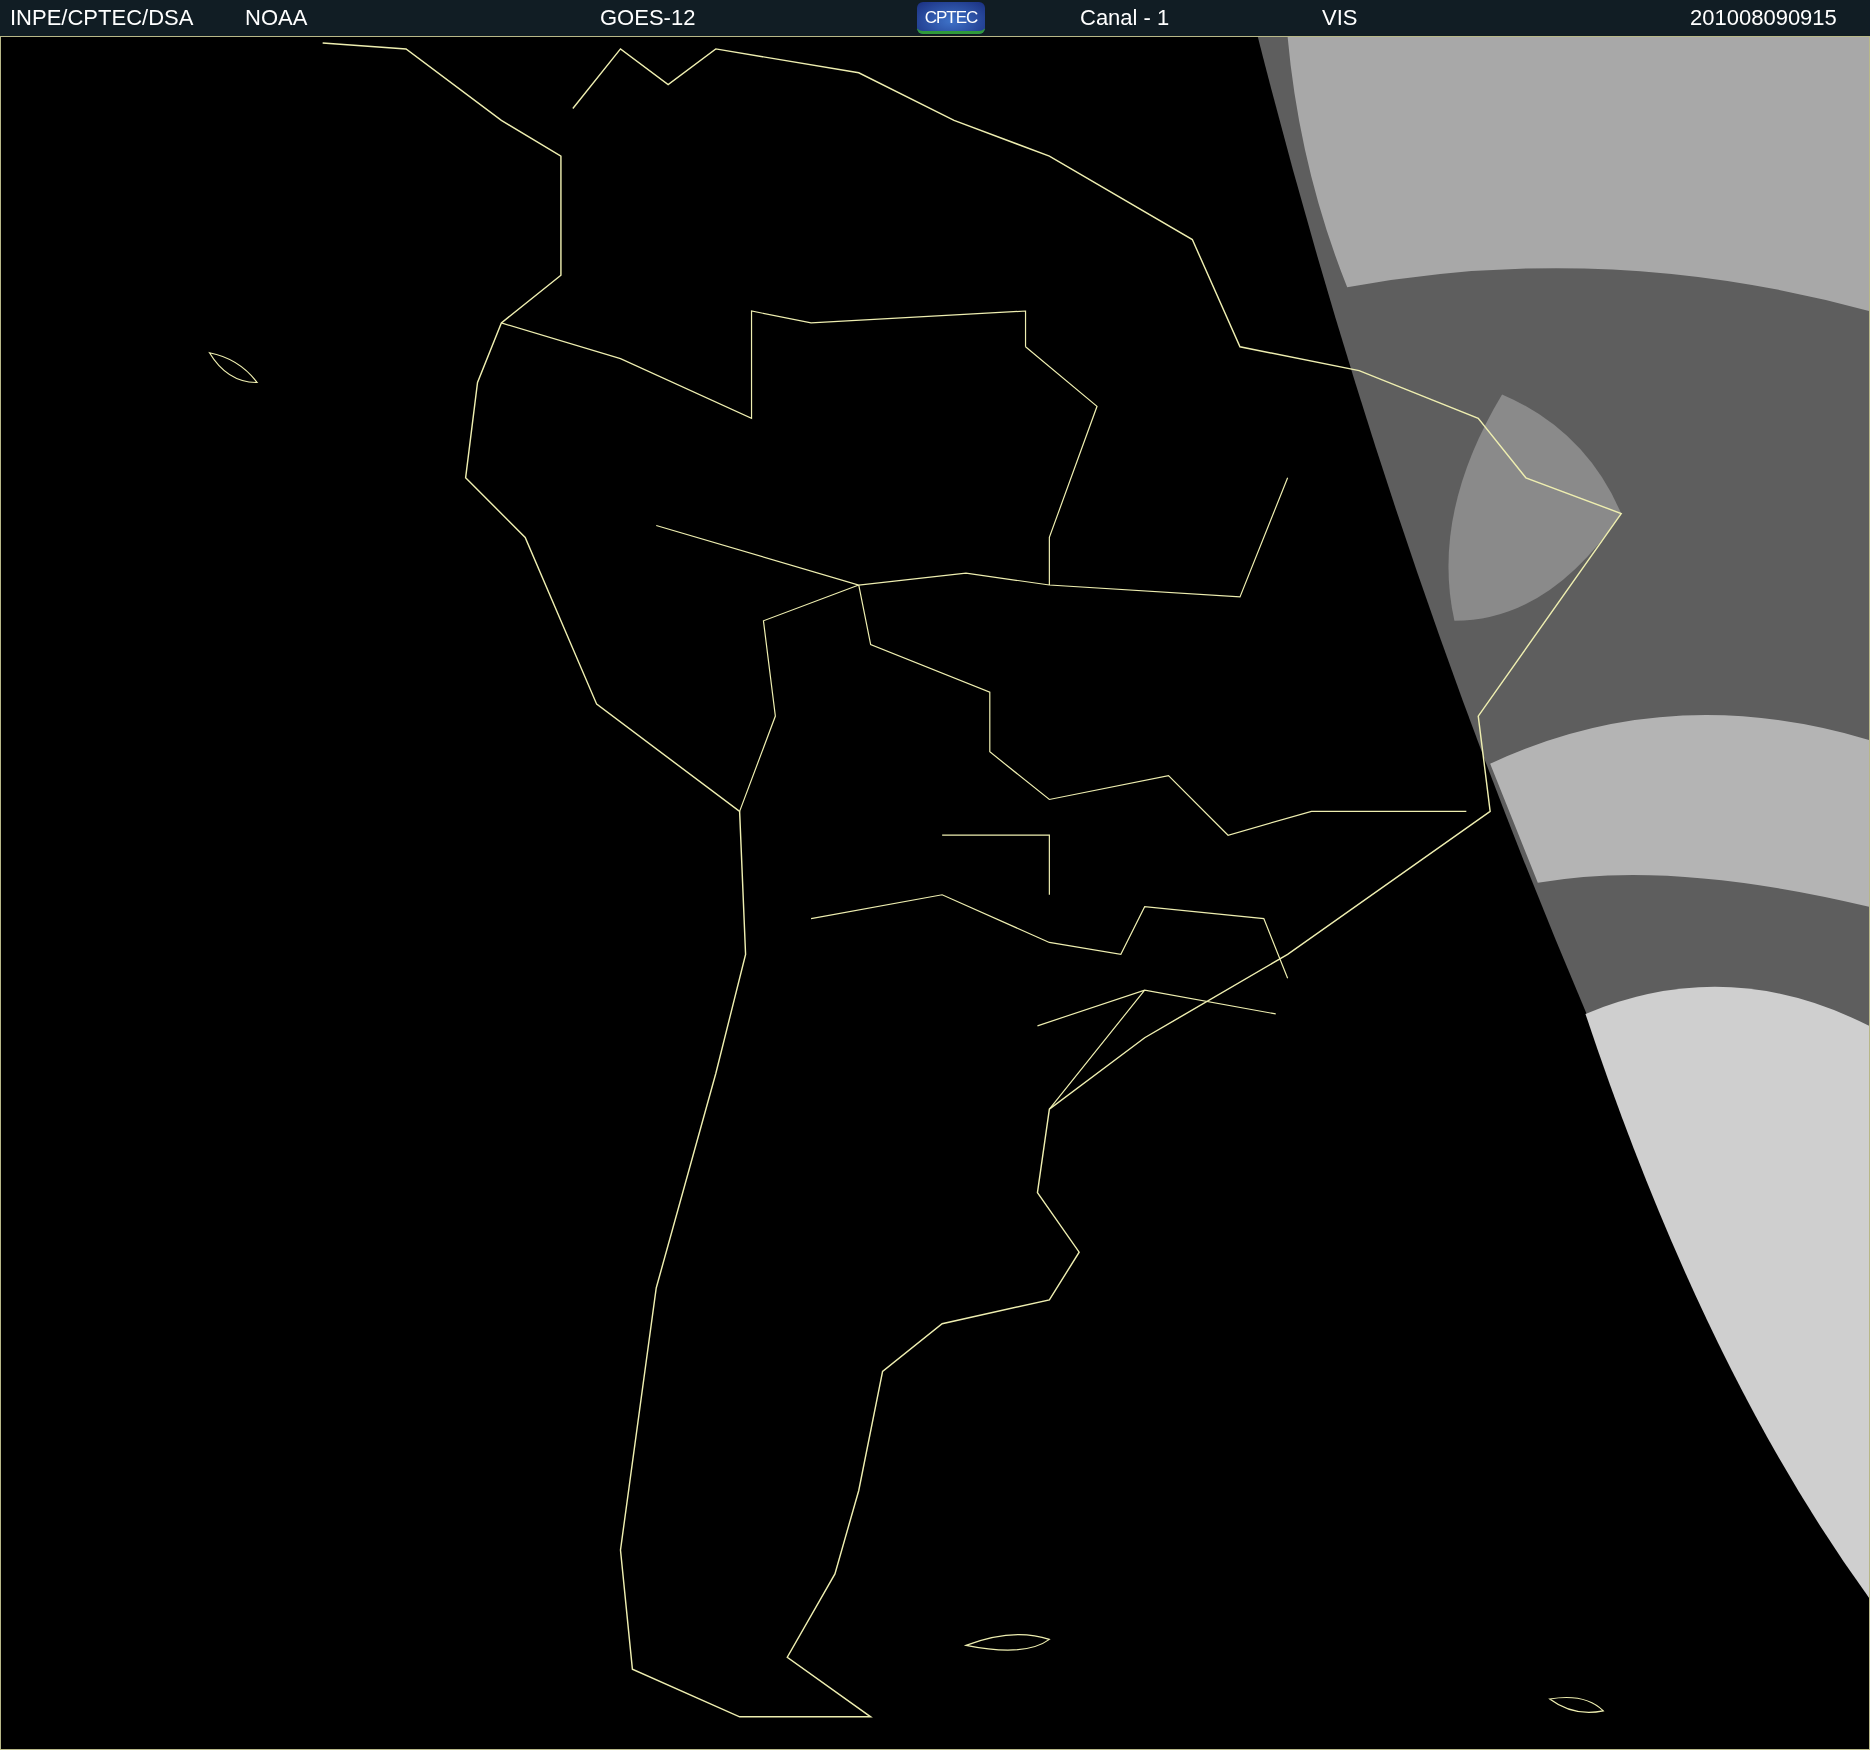 The image size is (1870, 1750). I want to click on header-label: GOES-12, so click(648, 17).